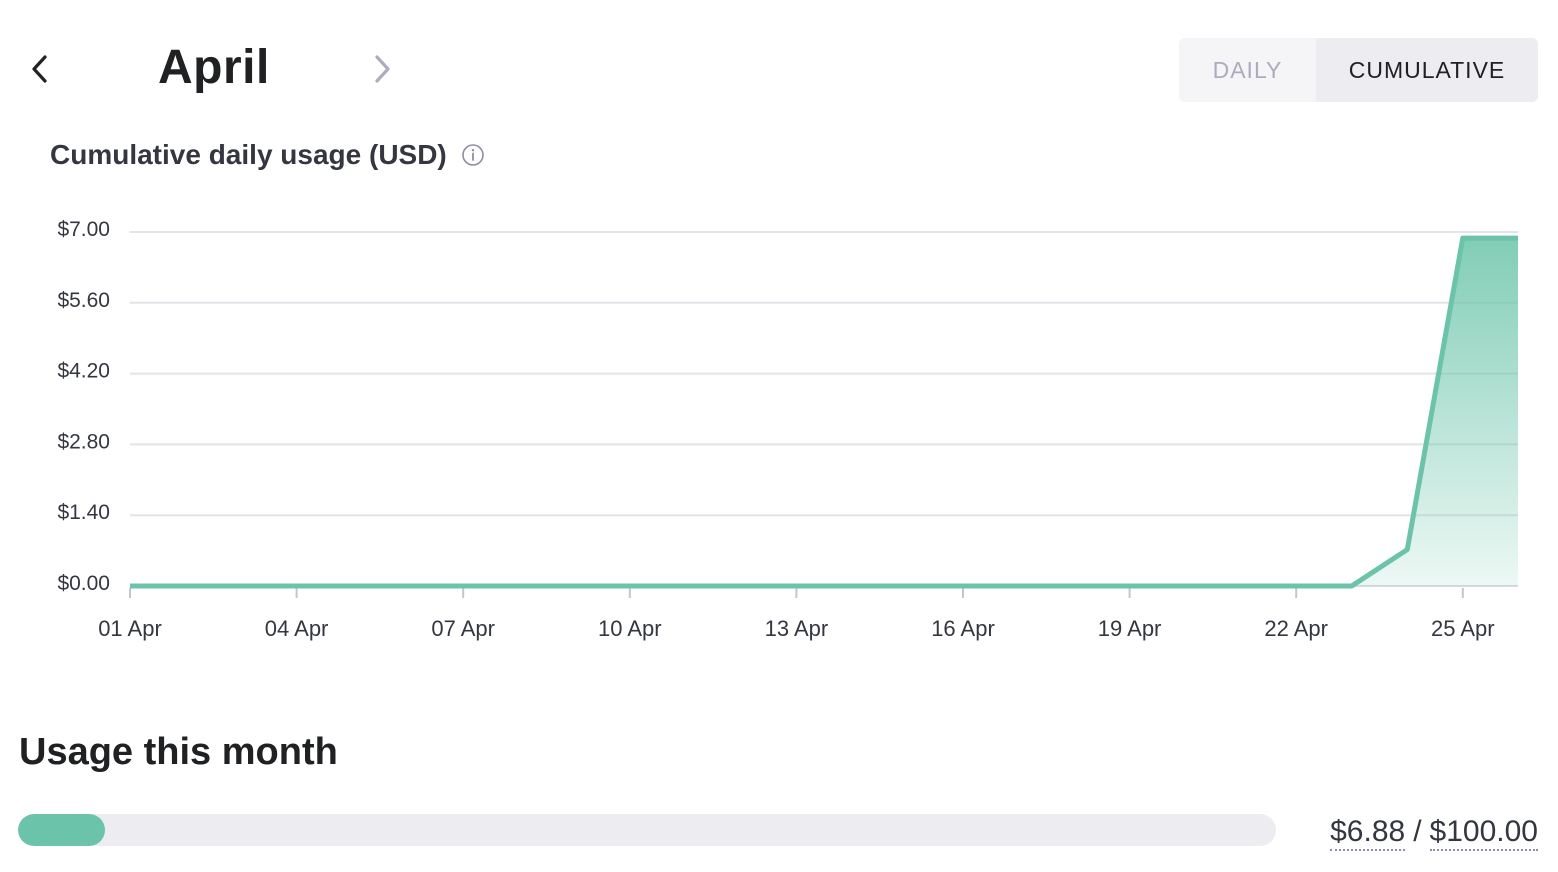  I want to click on x-tick-label: 07 Apr, so click(463, 628).